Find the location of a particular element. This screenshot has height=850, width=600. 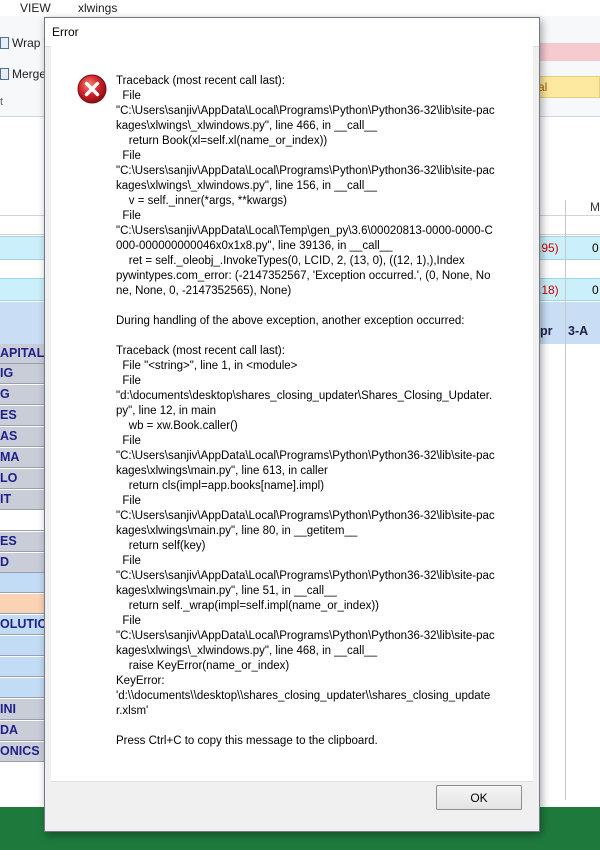

merge-icon is located at coordinates (4, 74).